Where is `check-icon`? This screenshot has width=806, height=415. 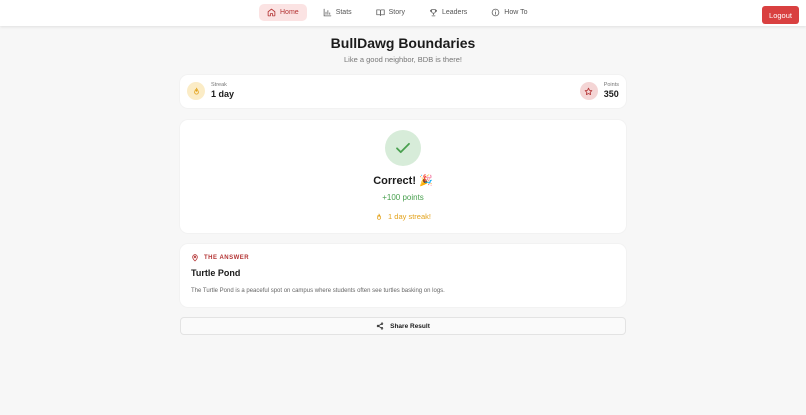
check-icon is located at coordinates (403, 148).